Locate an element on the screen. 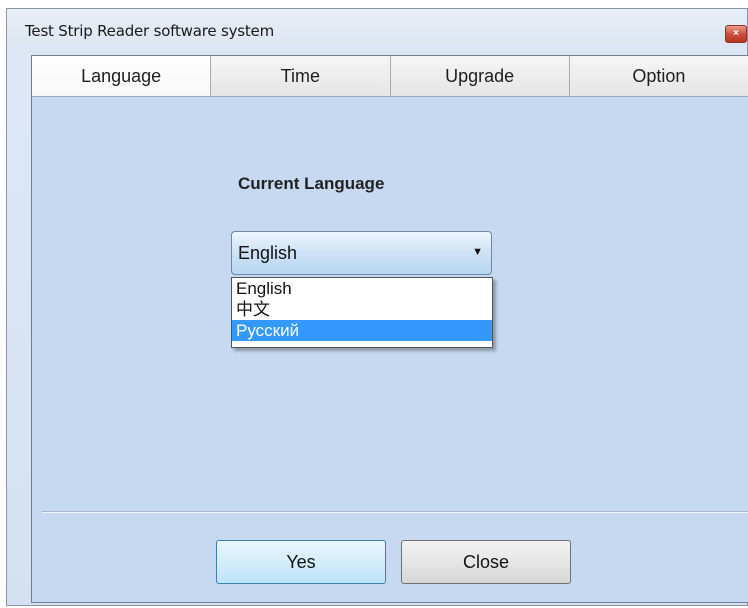 This screenshot has height=608, width=748. tab-option: Option is located at coordinates (659, 76).